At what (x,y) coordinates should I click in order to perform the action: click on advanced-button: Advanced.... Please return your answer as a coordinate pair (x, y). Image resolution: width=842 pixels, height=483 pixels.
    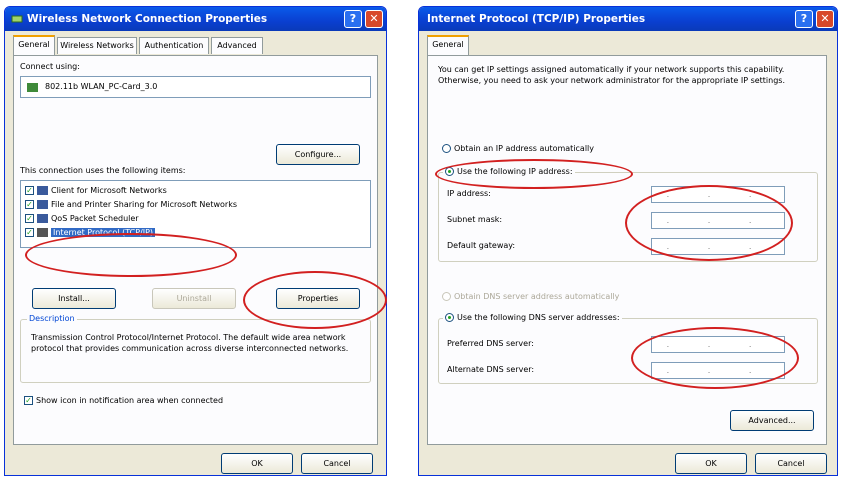
    Looking at the image, I should click on (772, 420).